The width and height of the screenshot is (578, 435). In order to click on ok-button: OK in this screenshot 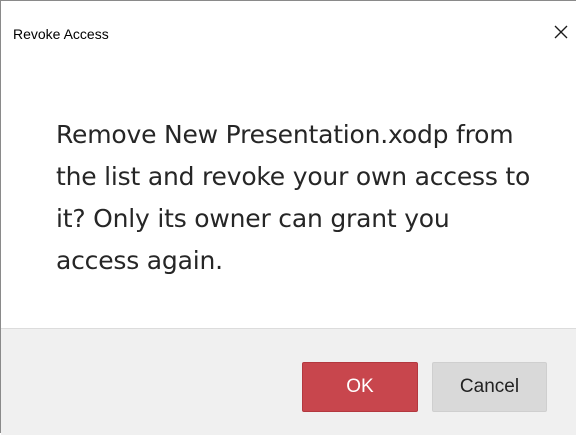, I will do `click(360, 387)`.